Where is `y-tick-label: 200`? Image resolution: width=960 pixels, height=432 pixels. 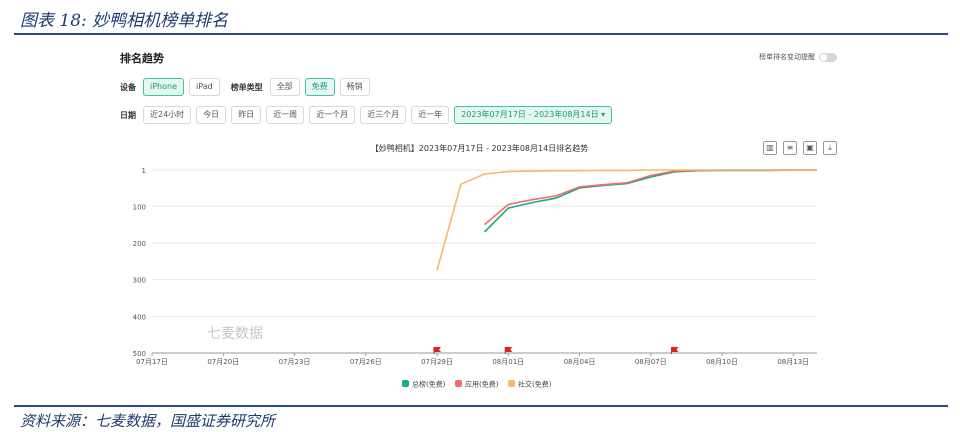 y-tick-label: 200 is located at coordinates (139, 244).